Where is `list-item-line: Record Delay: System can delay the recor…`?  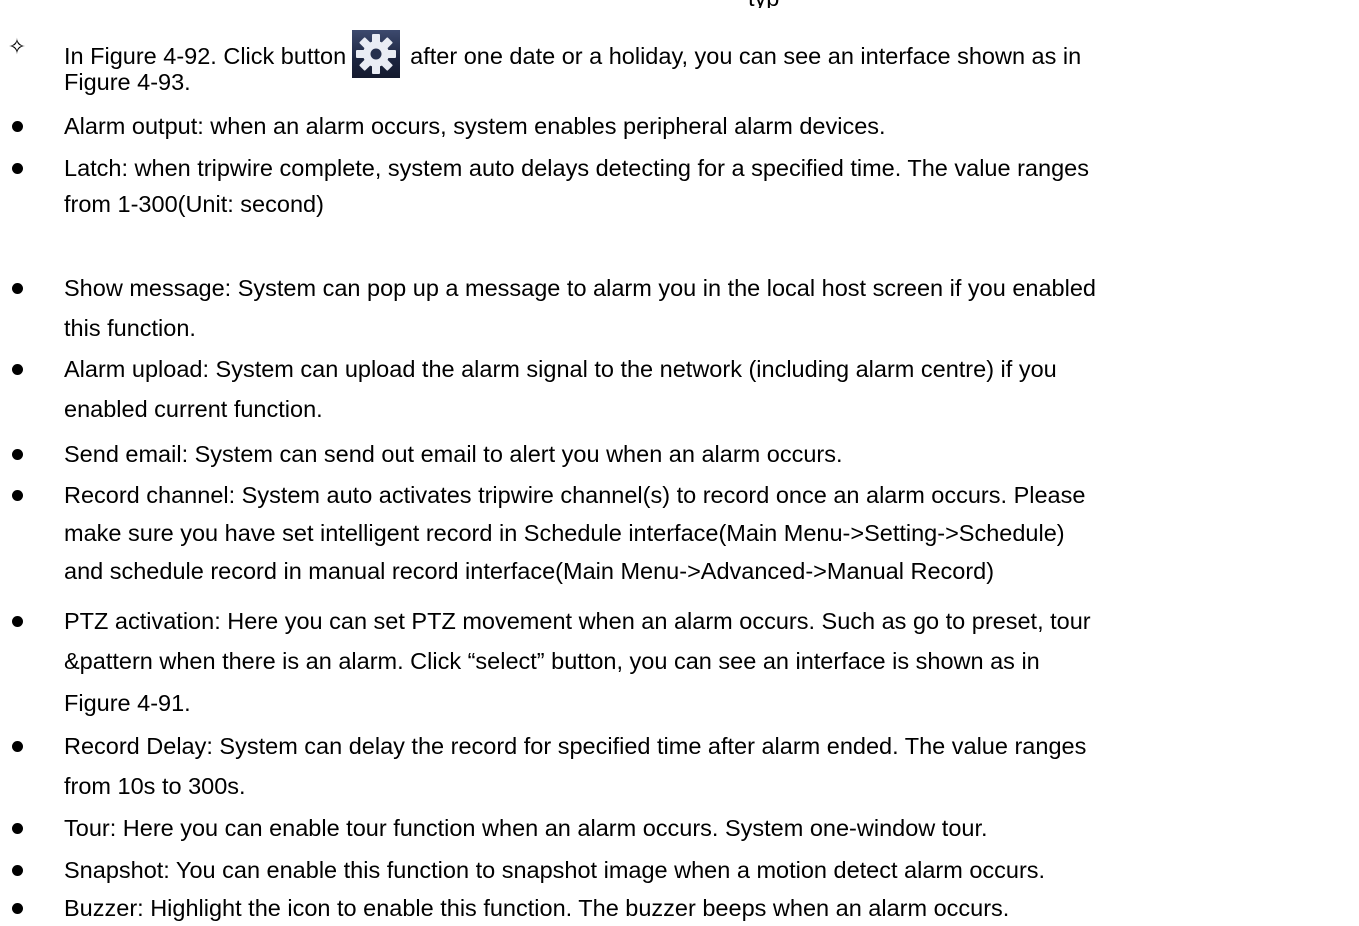 list-item-line: Record Delay: System can delay the recor… is located at coordinates (575, 746).